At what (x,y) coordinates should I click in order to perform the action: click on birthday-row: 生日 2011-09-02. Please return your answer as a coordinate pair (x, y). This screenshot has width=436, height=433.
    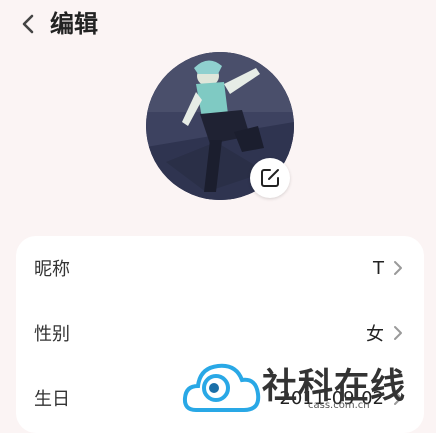
    Looking at the image, I should click on (220, 398).